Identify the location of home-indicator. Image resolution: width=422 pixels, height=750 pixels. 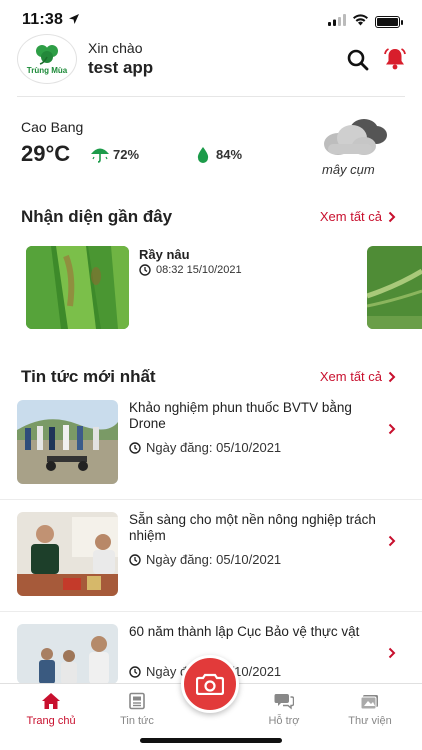
(211, 740).